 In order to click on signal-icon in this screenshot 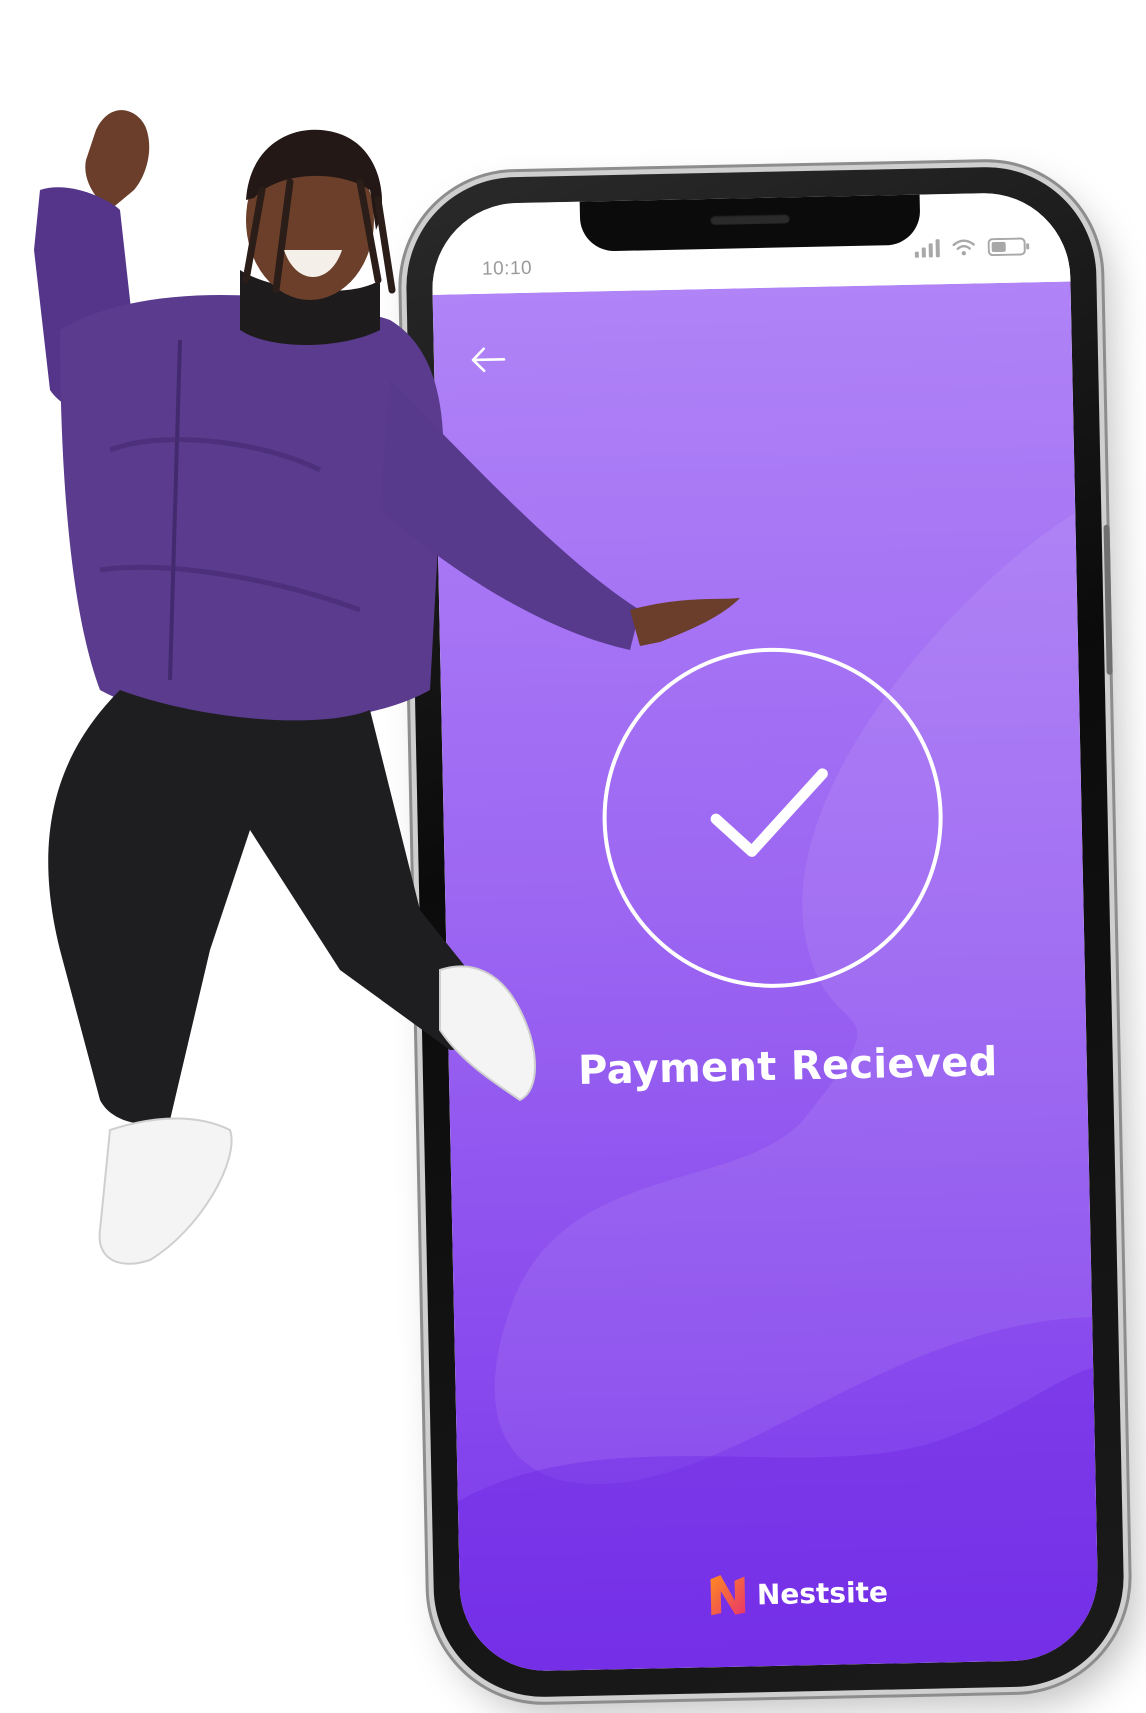, I will do `click(927, 248)`.